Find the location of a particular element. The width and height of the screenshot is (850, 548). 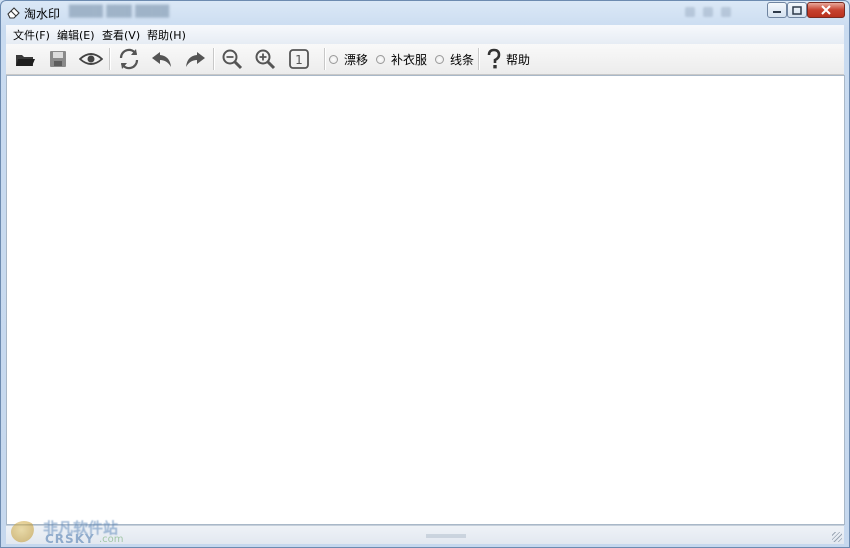

save-icon is located at coordinates (58, 59).